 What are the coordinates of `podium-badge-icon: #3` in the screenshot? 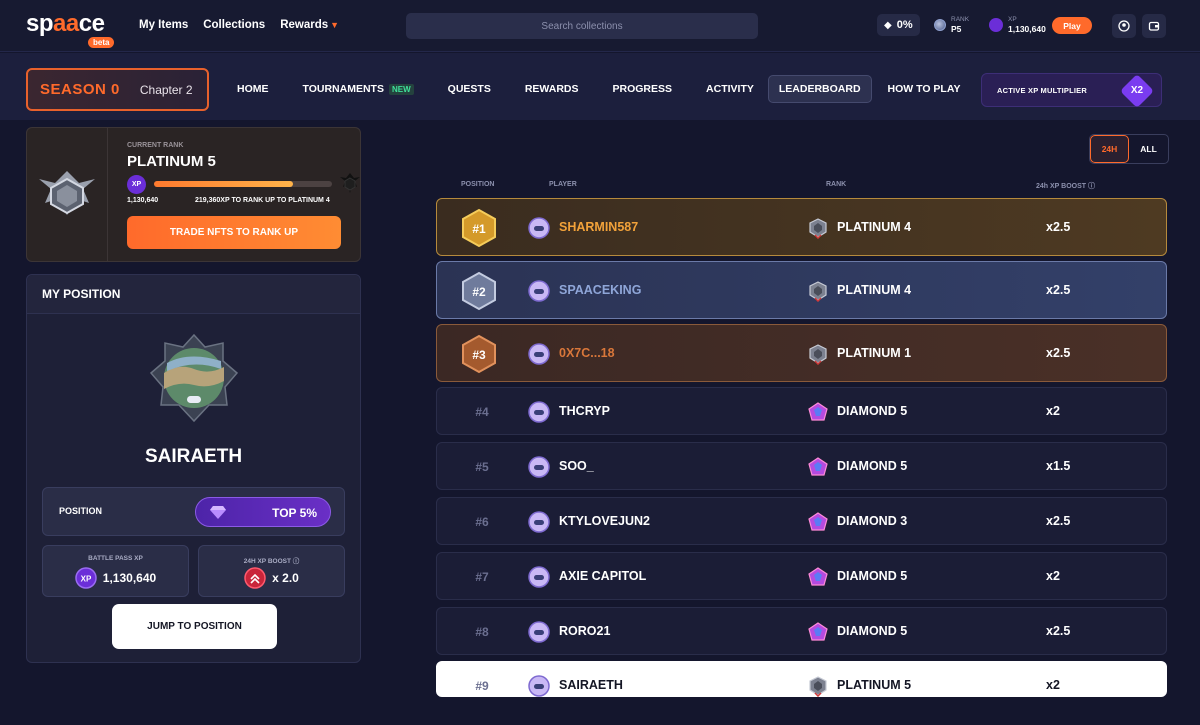 It's located at (479, 354).